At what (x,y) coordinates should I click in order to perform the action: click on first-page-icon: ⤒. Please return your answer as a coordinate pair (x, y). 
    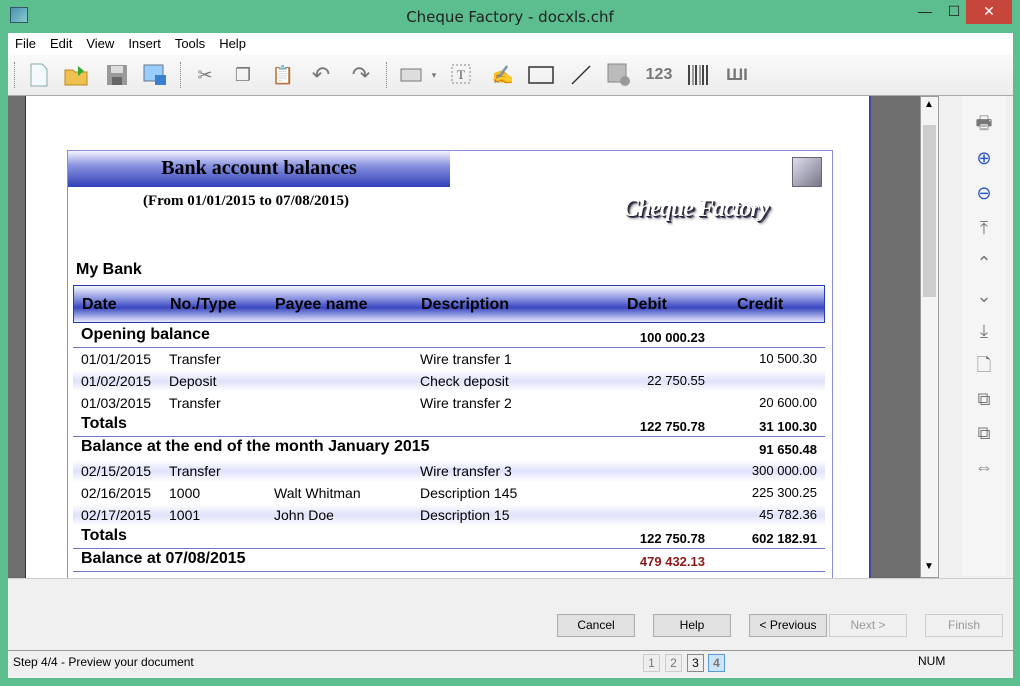
    Looking at the image, I should click on (984, 228).